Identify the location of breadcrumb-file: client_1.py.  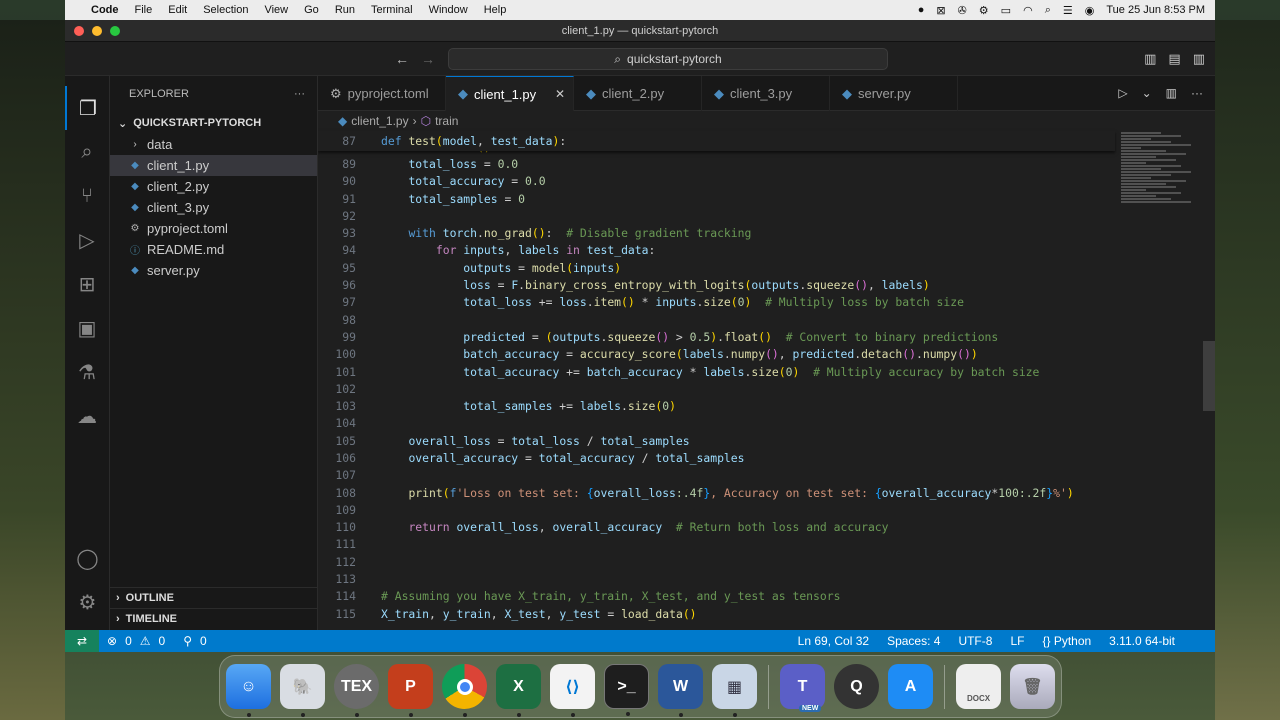
(379, 121).